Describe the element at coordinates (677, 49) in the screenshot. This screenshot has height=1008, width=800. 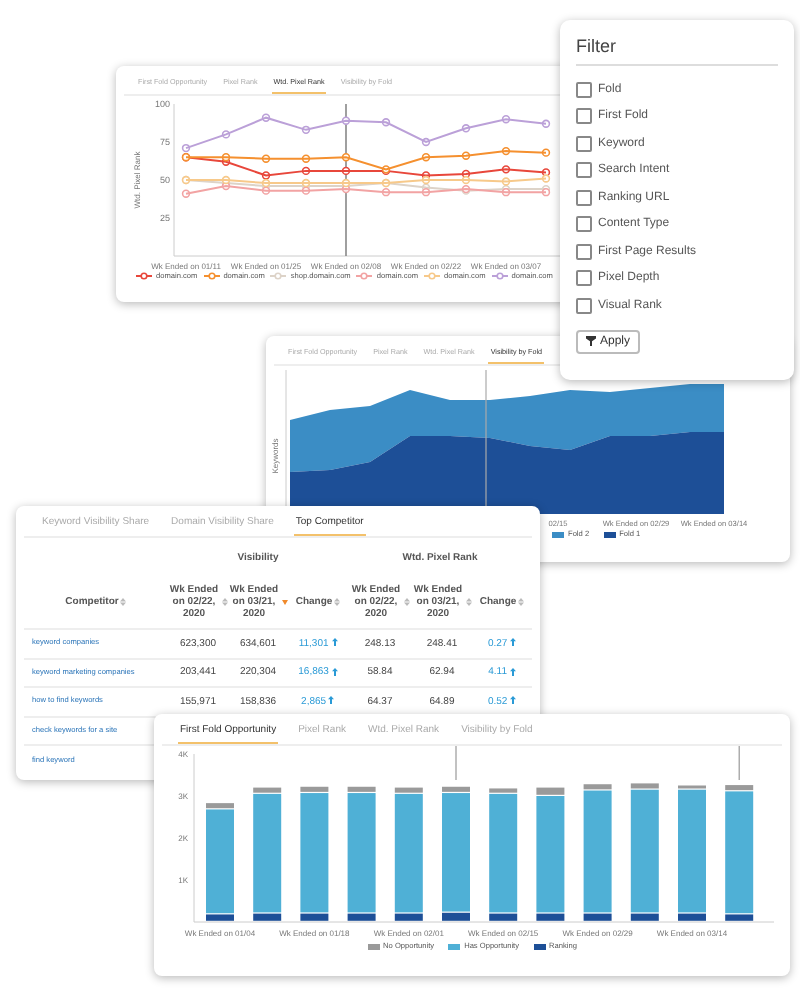
I see `panel-title: Filter` at that location.